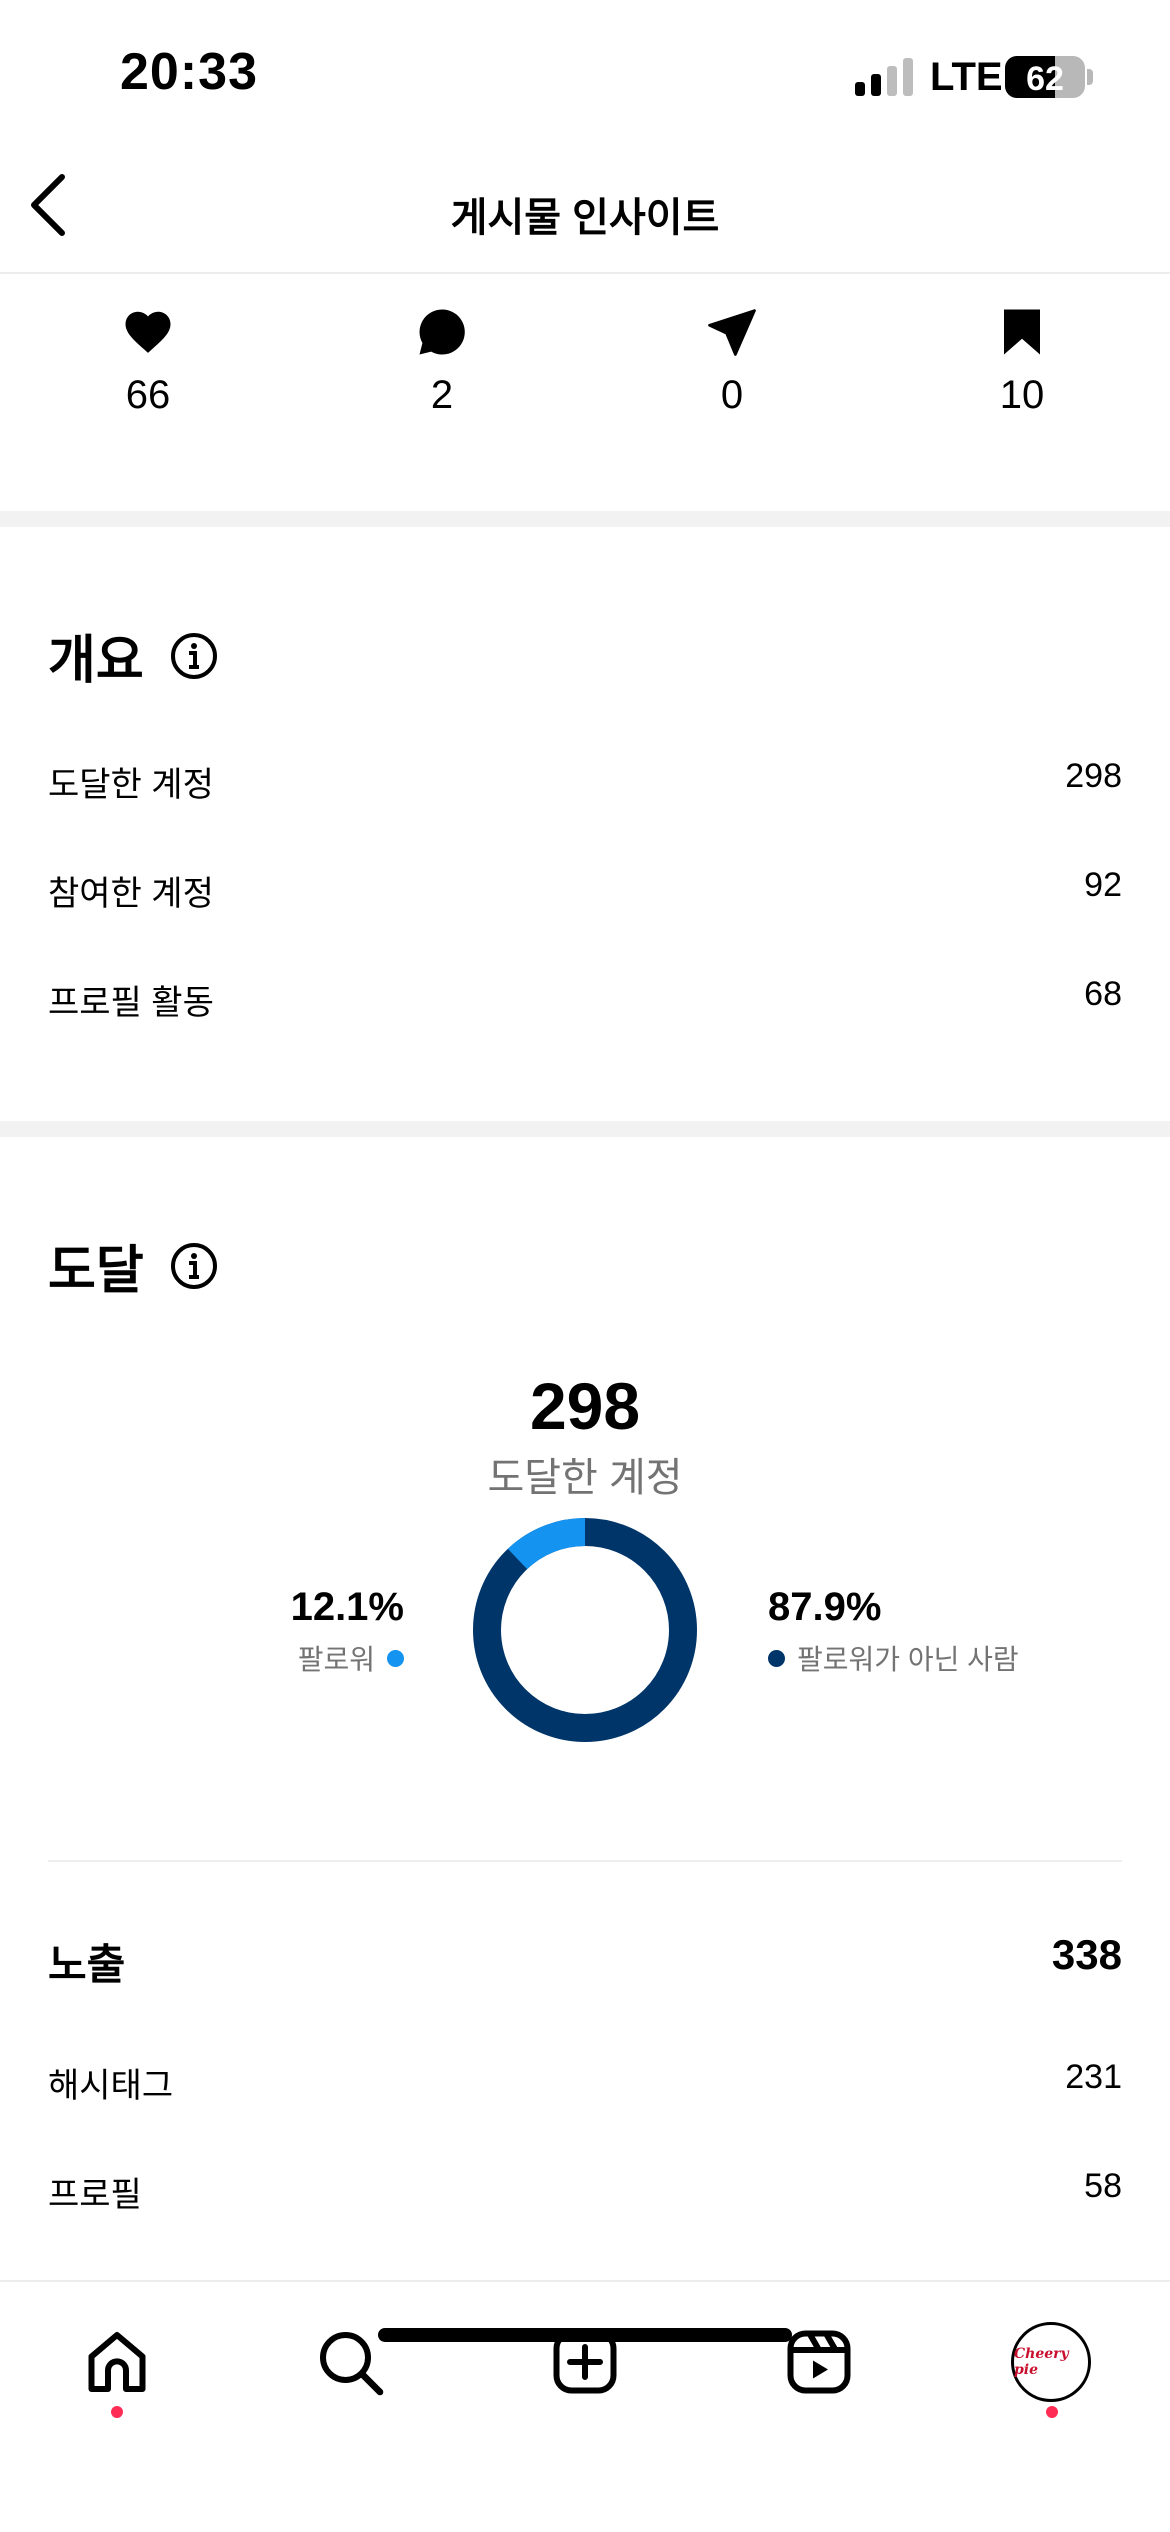 The image size is (1170, 2532). What do you see at coordinates (148, 332) in the screenshot?
I see `heart-icon` at bounding box center [148, 332].